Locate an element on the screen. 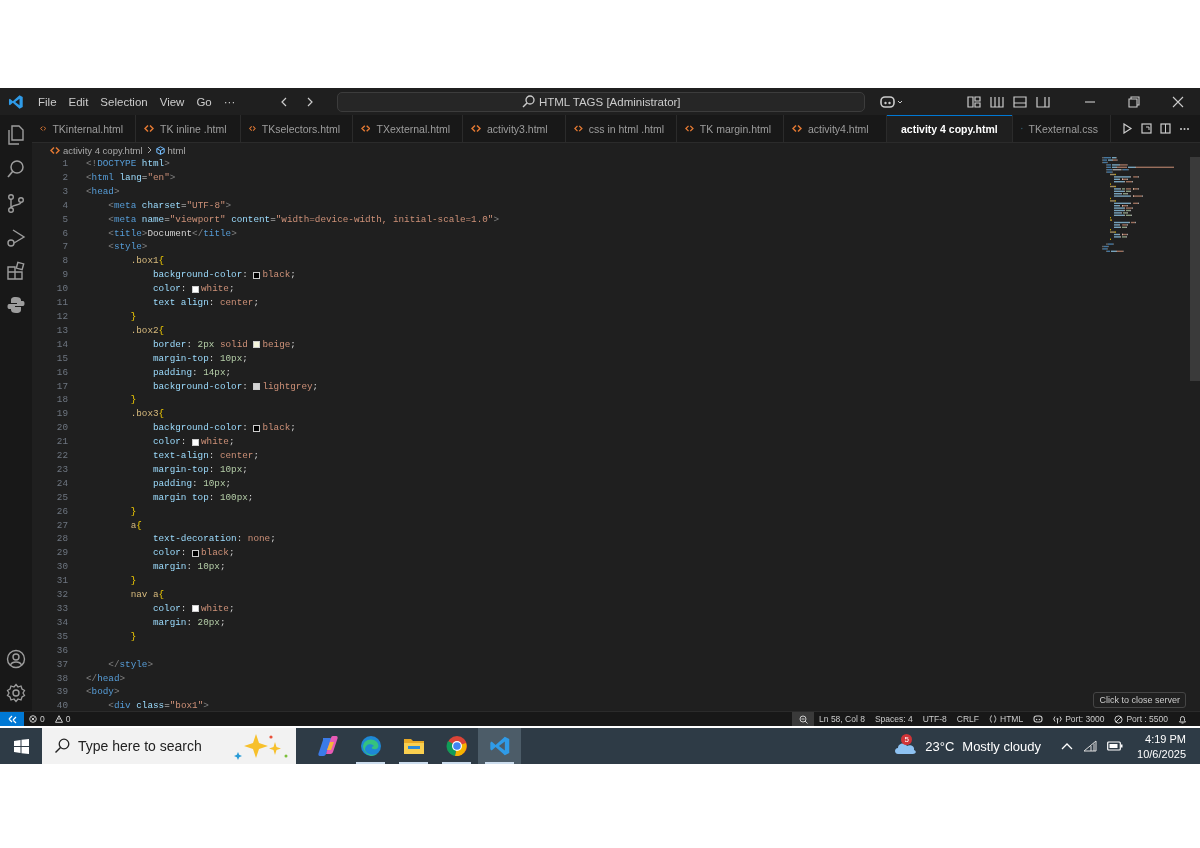 Image resolution: width=1200 pixels, height=848 pixels. menu-item: ··· is located at coordinates (229, 101).